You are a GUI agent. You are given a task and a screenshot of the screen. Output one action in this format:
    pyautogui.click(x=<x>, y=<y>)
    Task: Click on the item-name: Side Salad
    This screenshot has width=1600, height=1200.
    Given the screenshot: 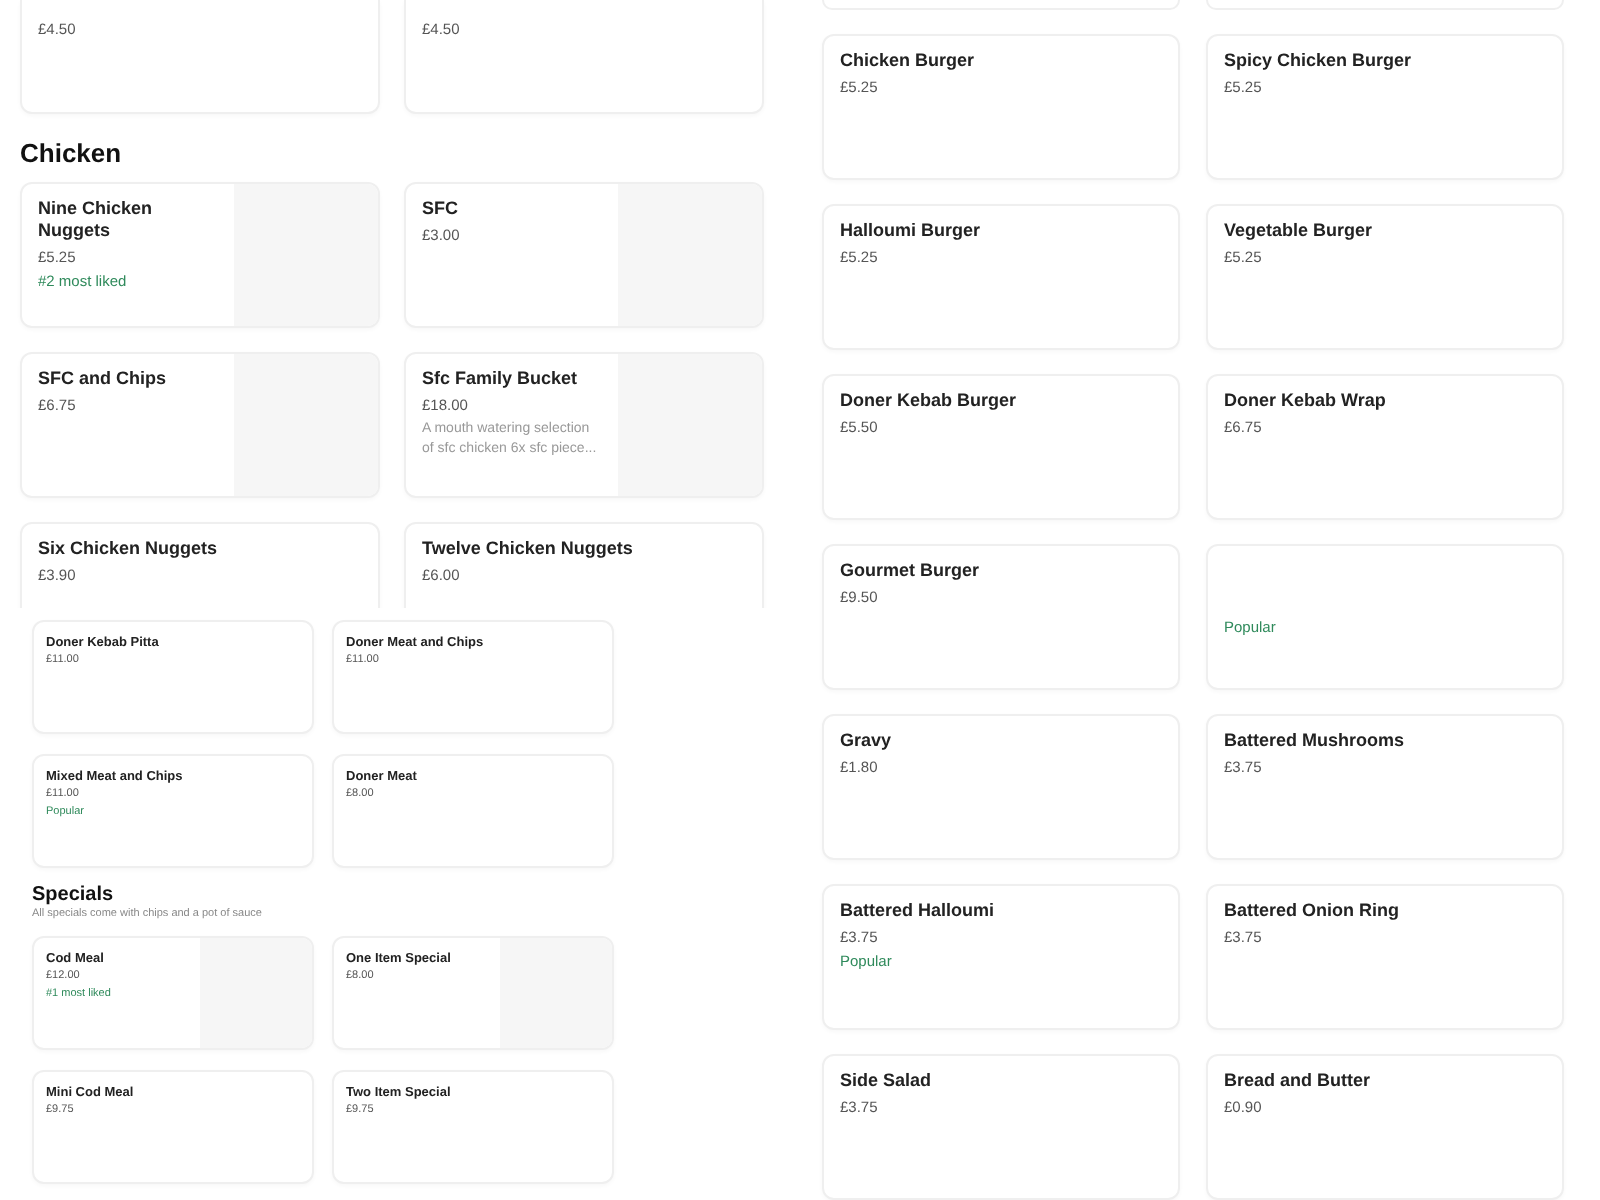 What is the action you would take?
    pyautogui.click(x=886, y=1081)
    